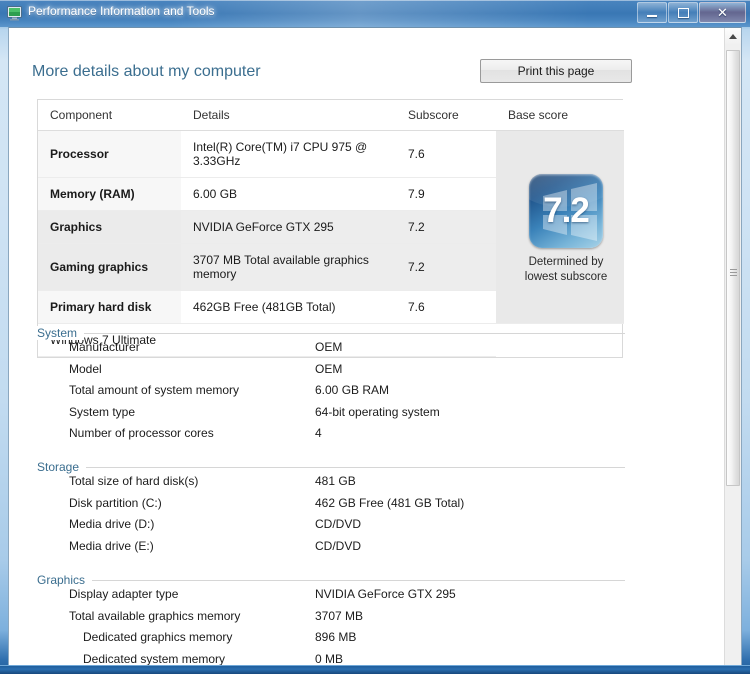 This screenshot has height=674, width=750. What do you see at coordinates (121, 11) in the screenshot?
I see `window-title: Performance Information and Tools` at bounding box center [121, 11].